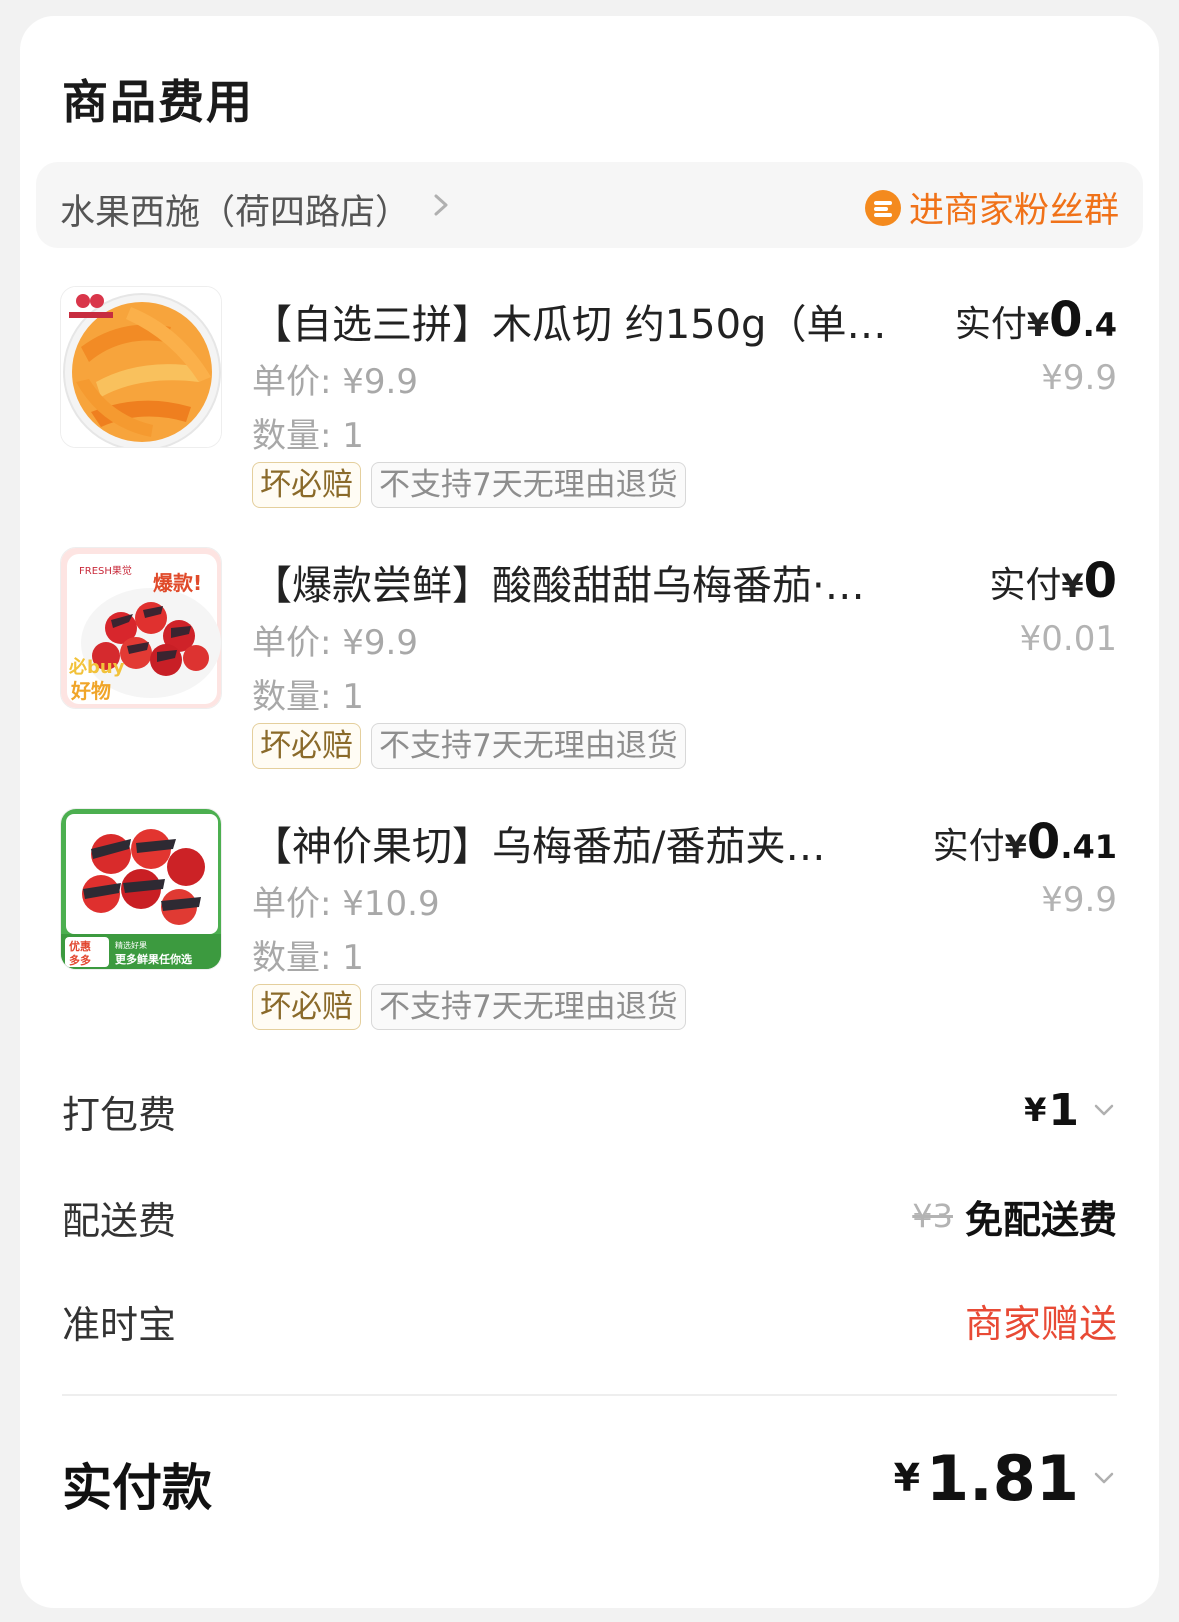 Image resolution: width=1179 pixels, height=1622 pixels. What do you see at coordinates (96, 667) in the screenshot?
I see `must-buy-text: 必buy` at bounding box center [96, 667].